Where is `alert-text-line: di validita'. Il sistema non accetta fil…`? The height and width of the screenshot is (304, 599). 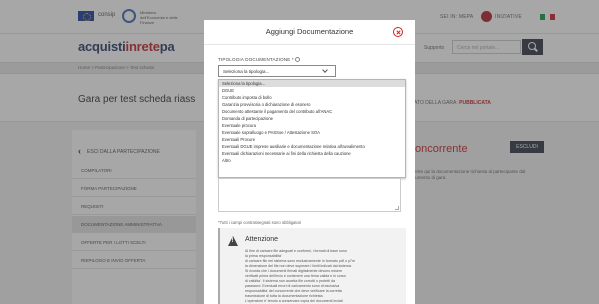 alert-text-line: di validita'. Il sistema non accetta fil… is located at coordinates (290, 281).